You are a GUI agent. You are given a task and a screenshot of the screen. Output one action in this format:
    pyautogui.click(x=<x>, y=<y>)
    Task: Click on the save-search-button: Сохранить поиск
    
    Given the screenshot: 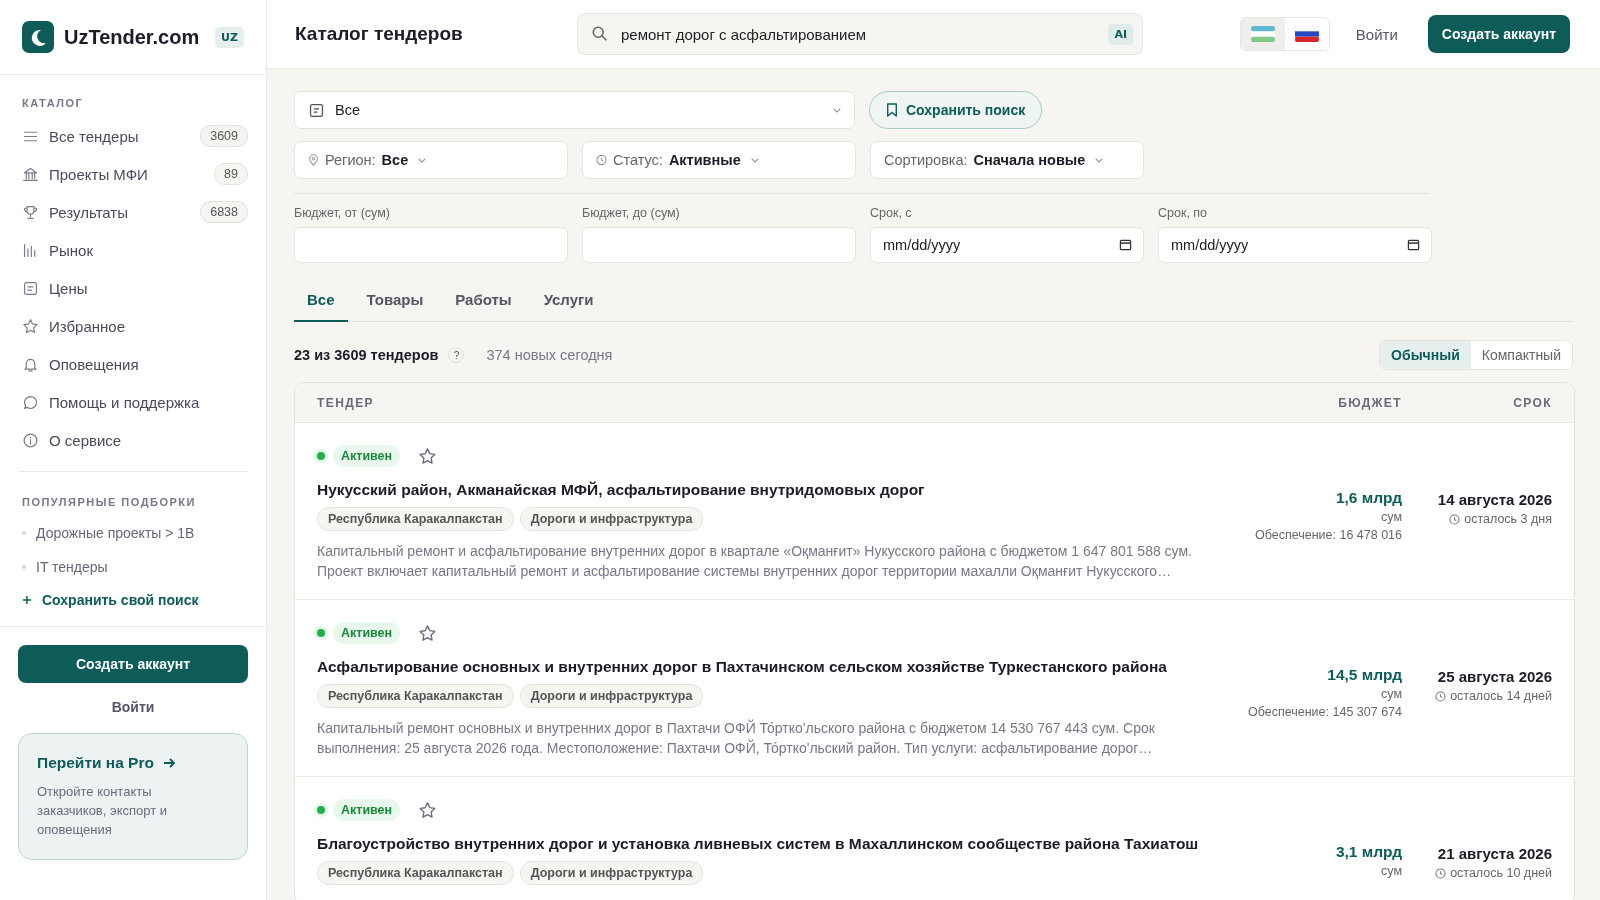 What is the action you would take?
    pyautogui.click(x=956, y=110)
    